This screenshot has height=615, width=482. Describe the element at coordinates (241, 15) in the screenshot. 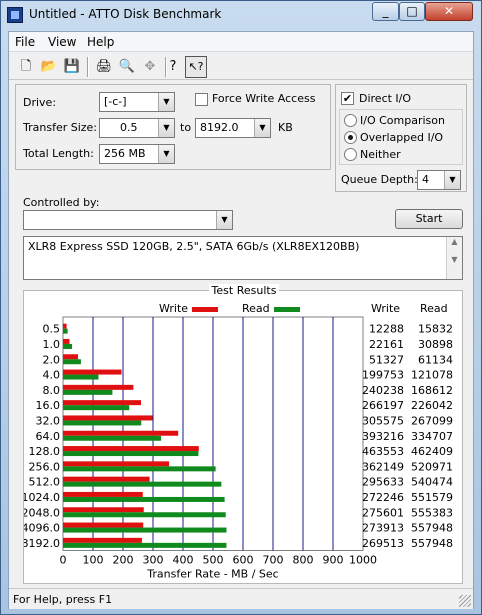

I see `title-bar: Untitled - ATTO Disk Benchmark _ □ ✕` at that location.